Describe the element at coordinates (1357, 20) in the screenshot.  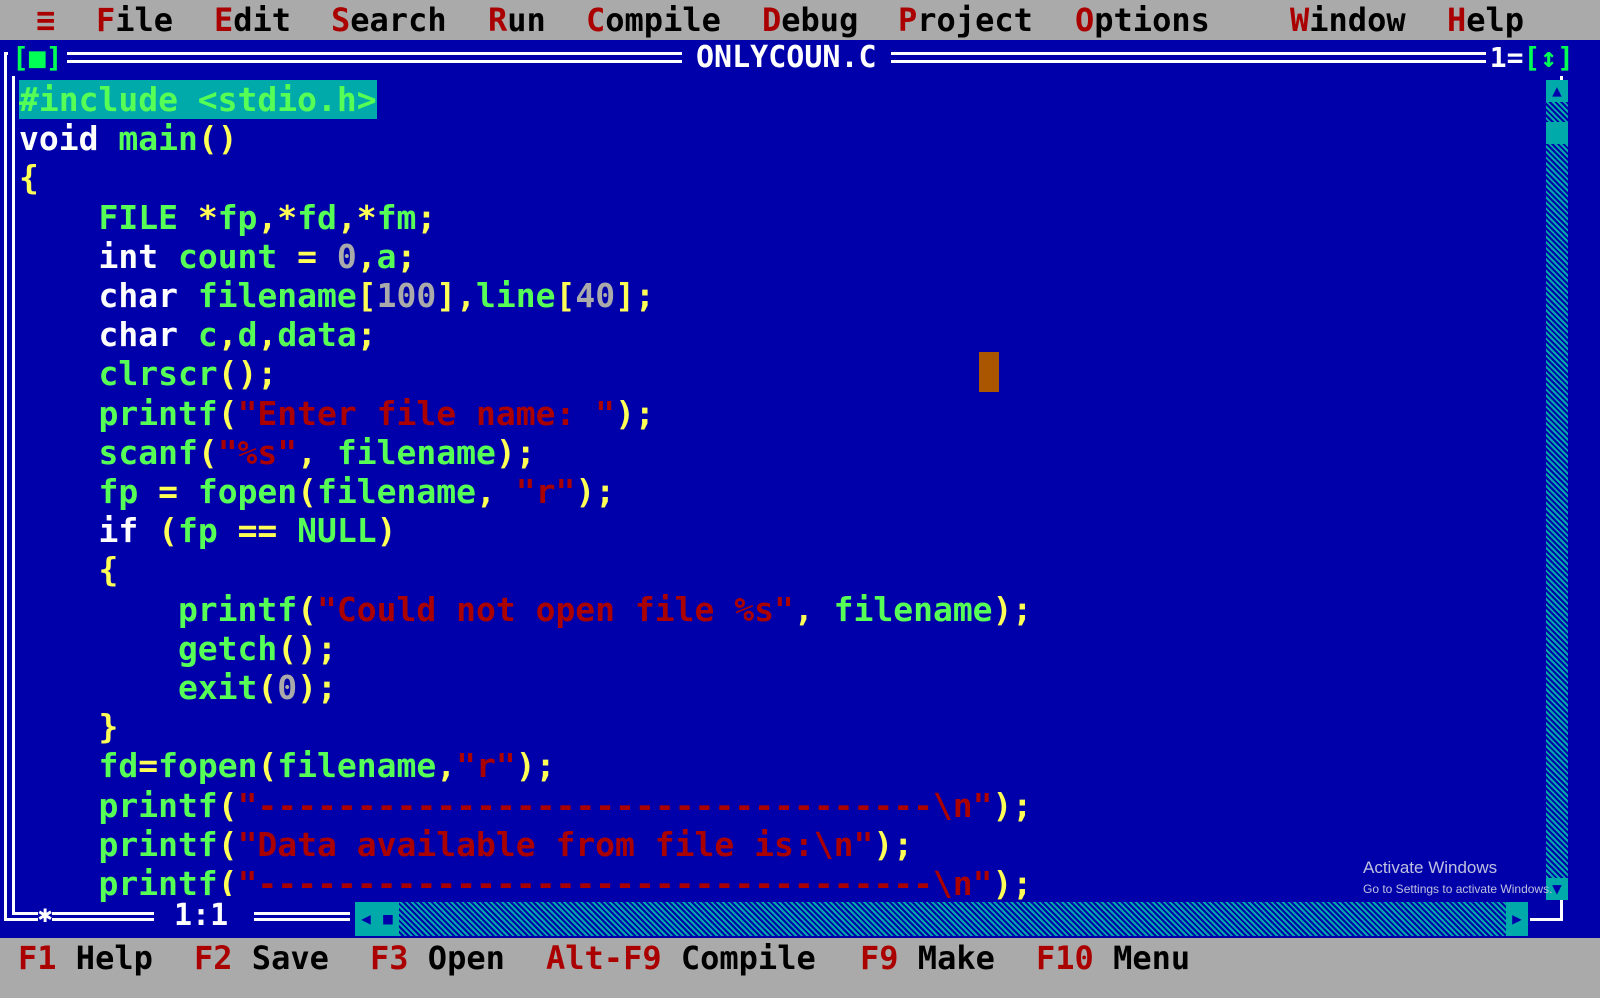
I see `menu-window-label: indow` at that location.